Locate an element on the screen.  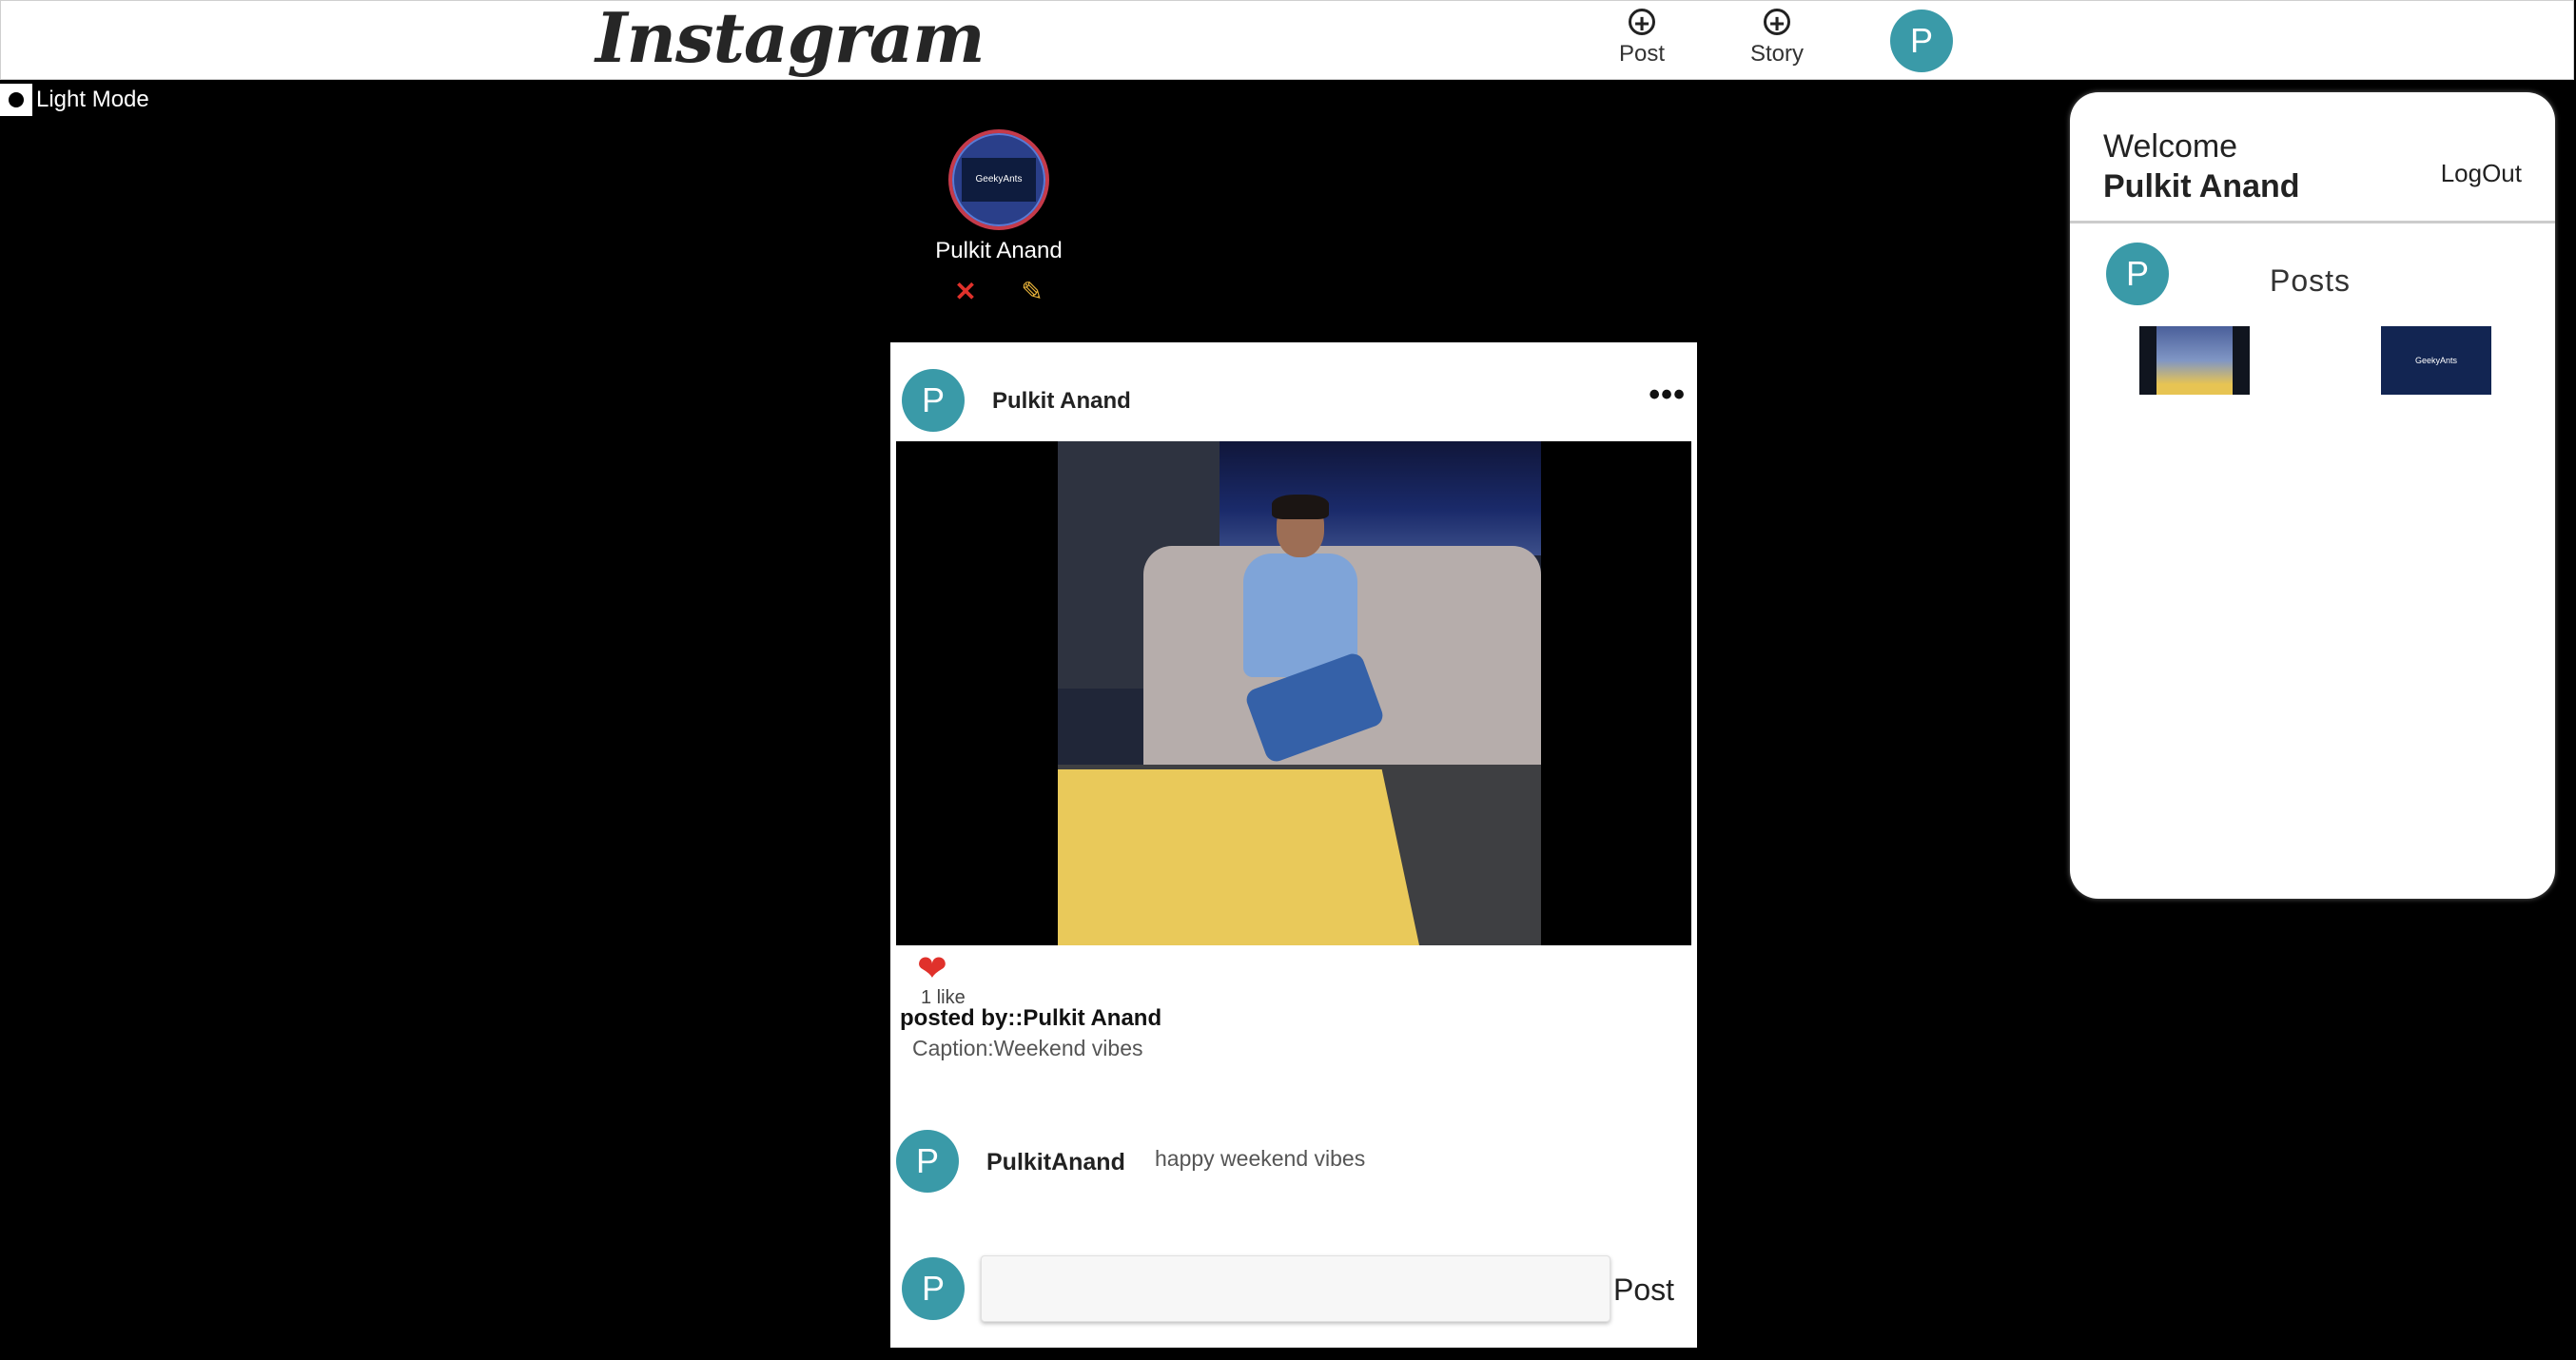
story-item: GeekyAnts Pulkit Anand ✕ ✎ is located at coordinates (999, 218).